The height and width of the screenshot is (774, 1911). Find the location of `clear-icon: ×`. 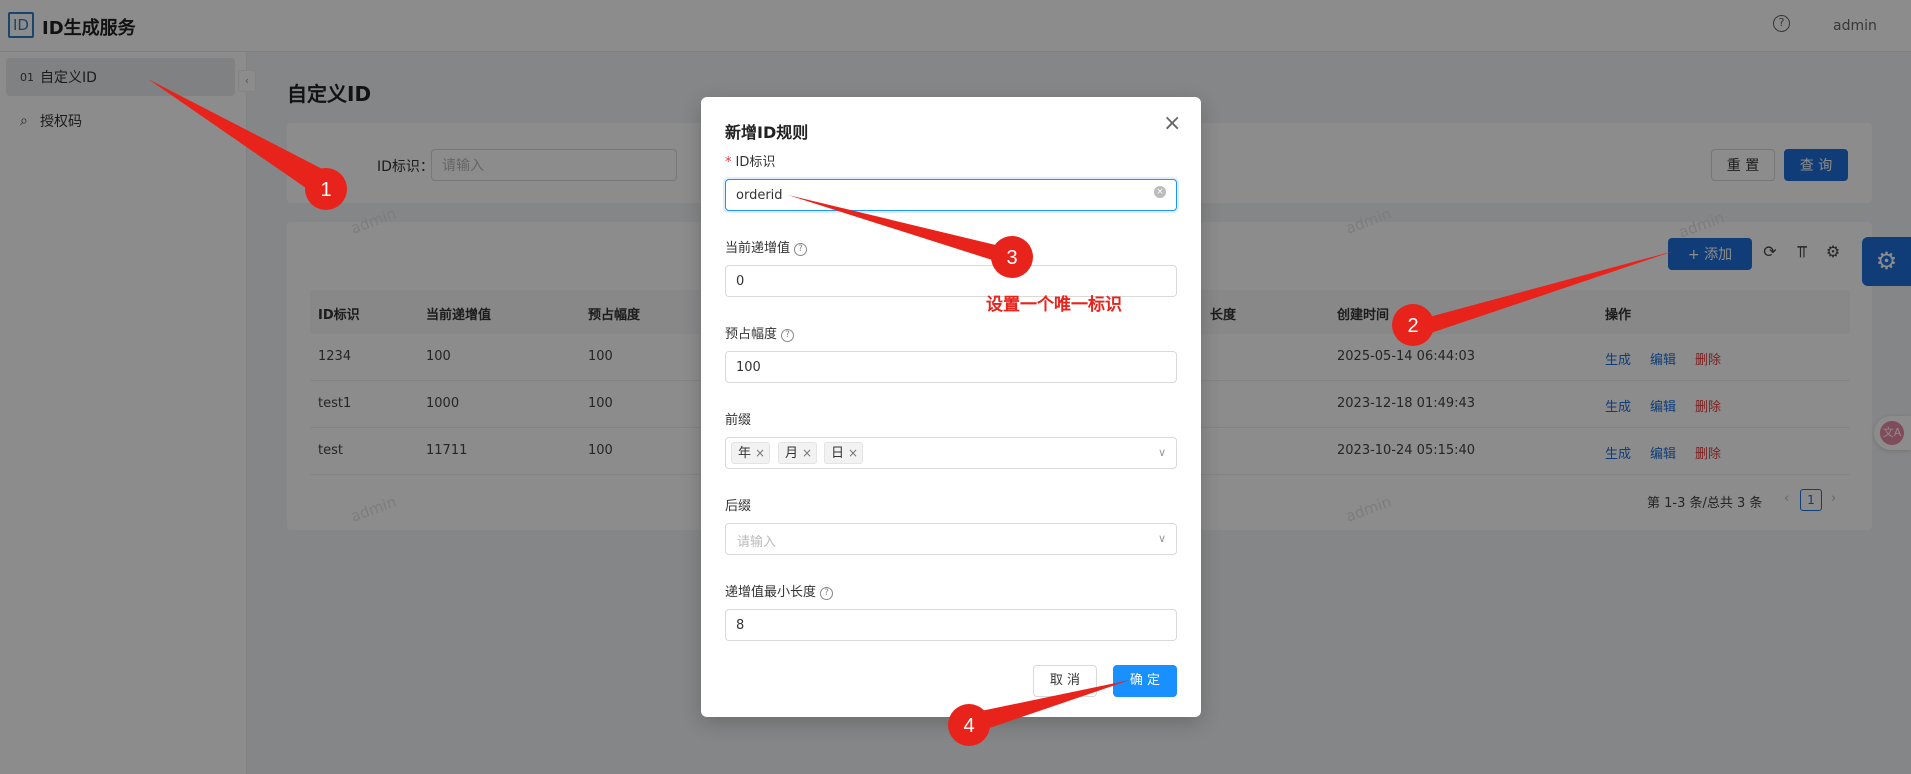

clear-icon: × is located at coordinates (1160, 192).